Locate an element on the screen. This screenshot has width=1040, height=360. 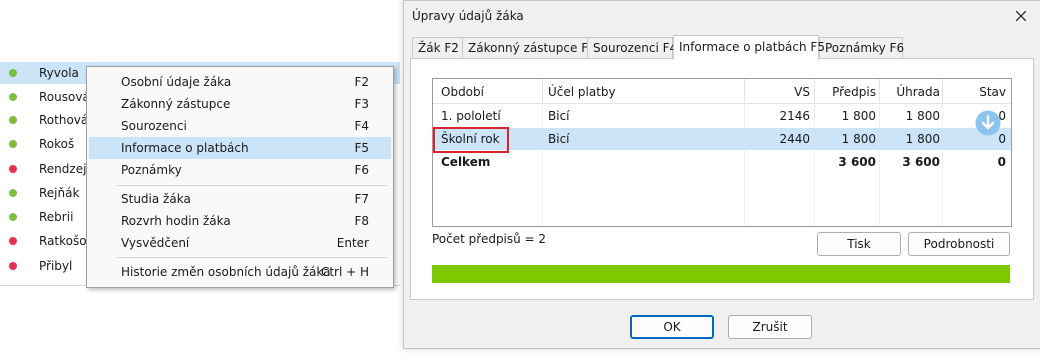
tab-guardian: Zákonný zástupce F3 is located at coordinates (529, 48).